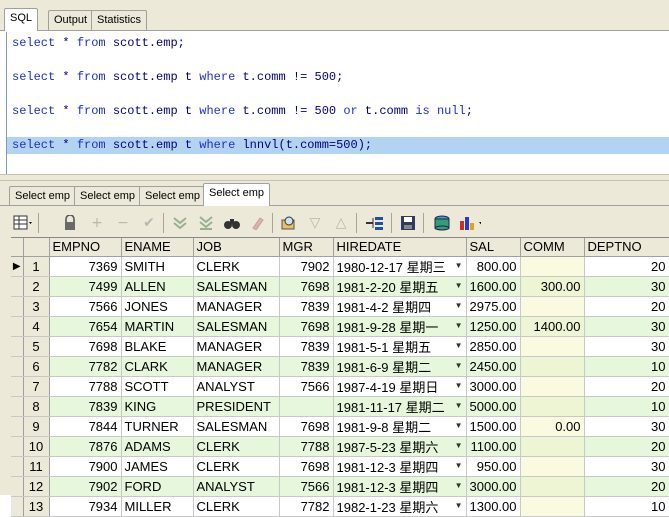 Image resolution: width=669 pixels, height=517 pixels. What do you see at coordinates (400, 306) in the screenshot?
I see `cell-hiredate: ▼ 1981-4-2 星期四` at bounding box center [400, 306].